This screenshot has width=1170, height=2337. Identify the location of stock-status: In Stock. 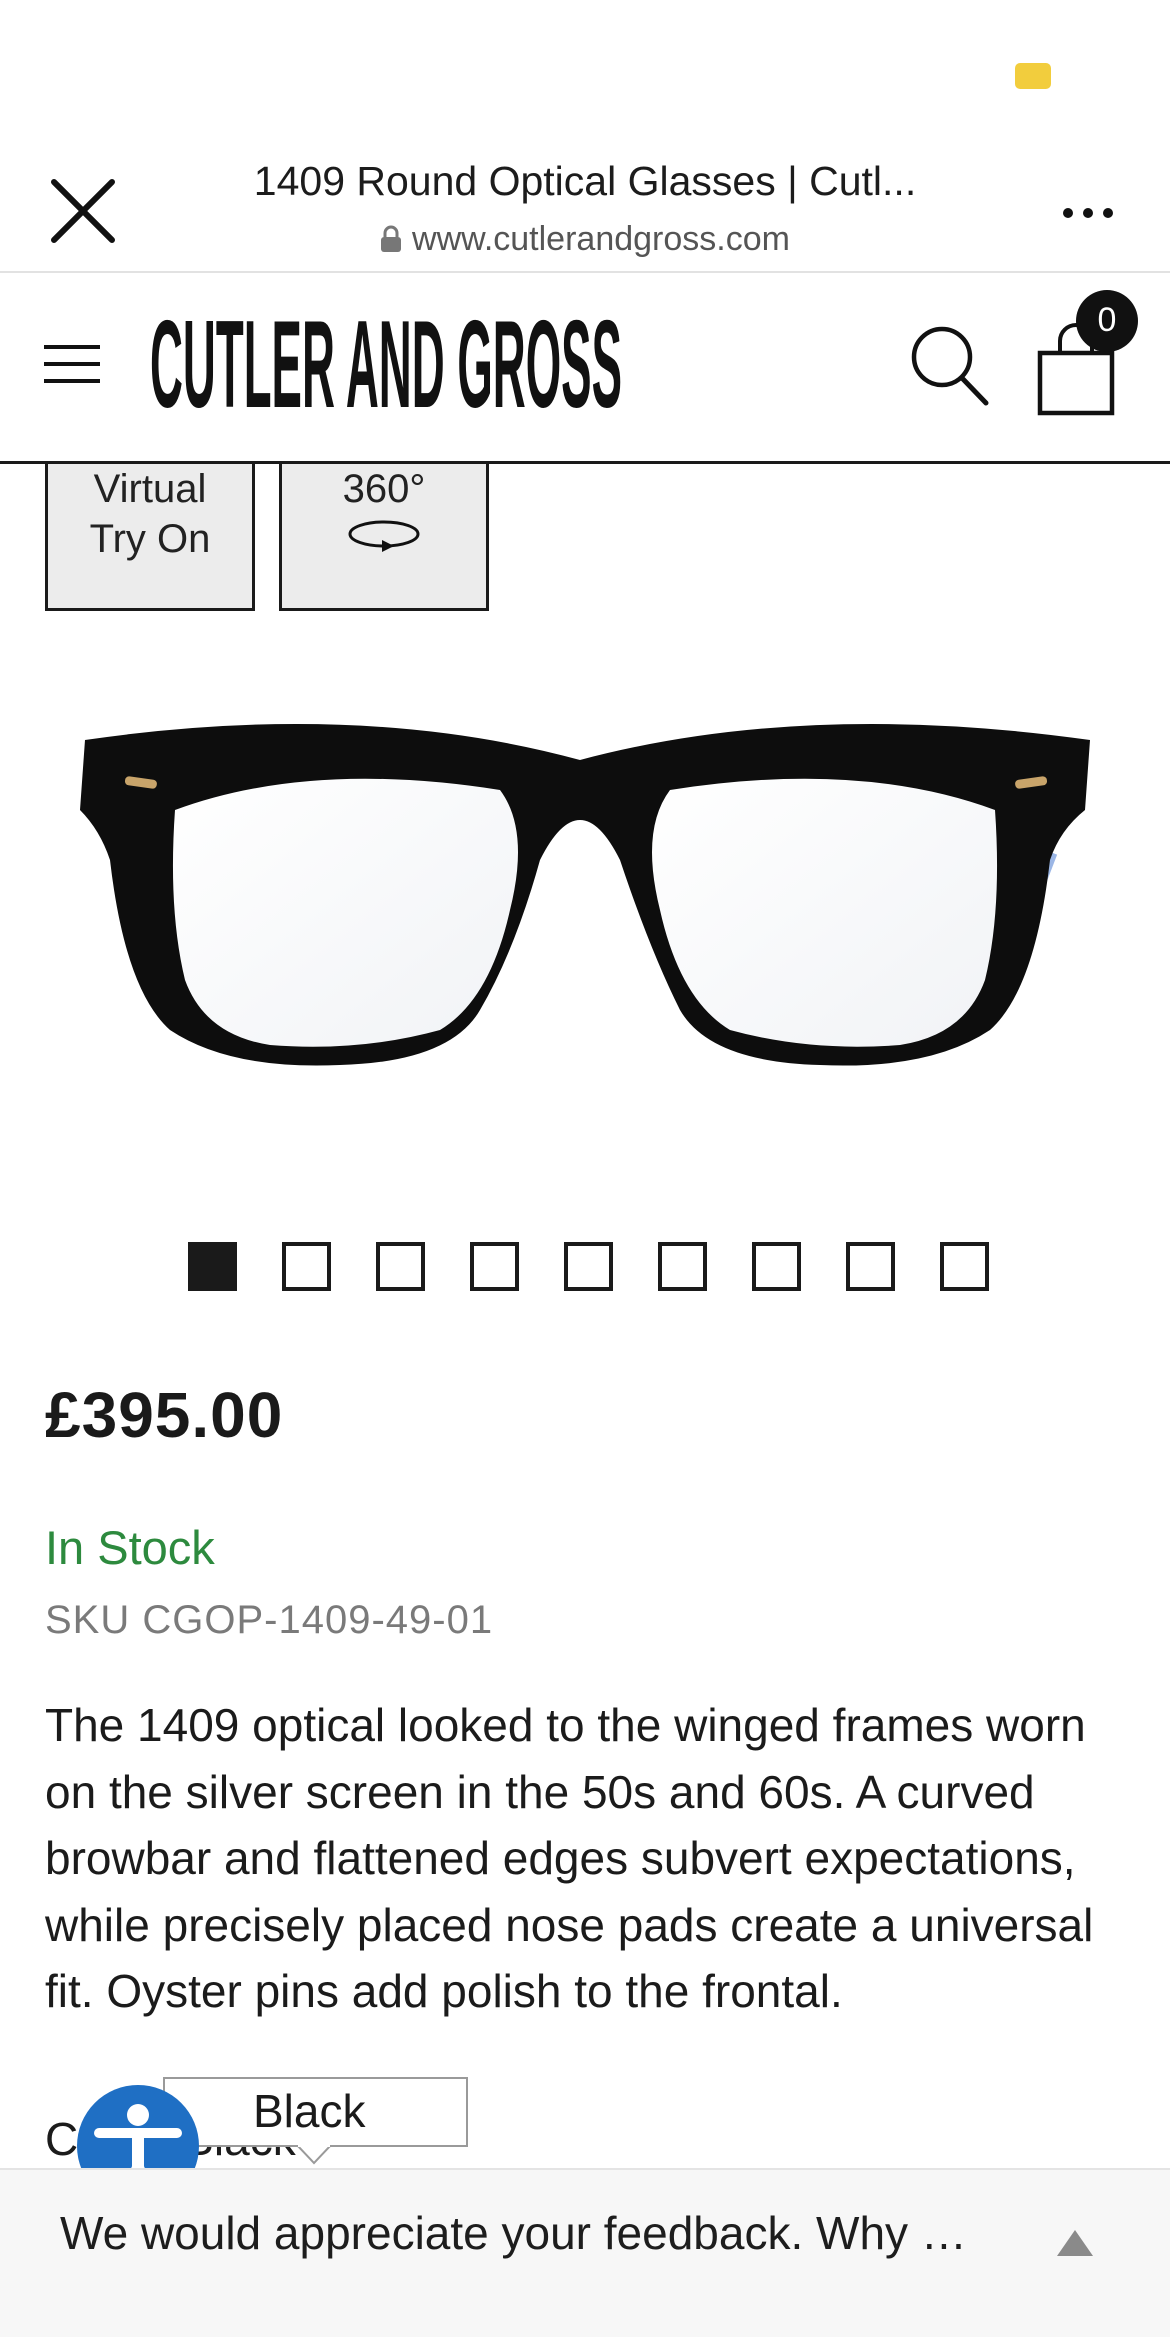
(130, 1547).